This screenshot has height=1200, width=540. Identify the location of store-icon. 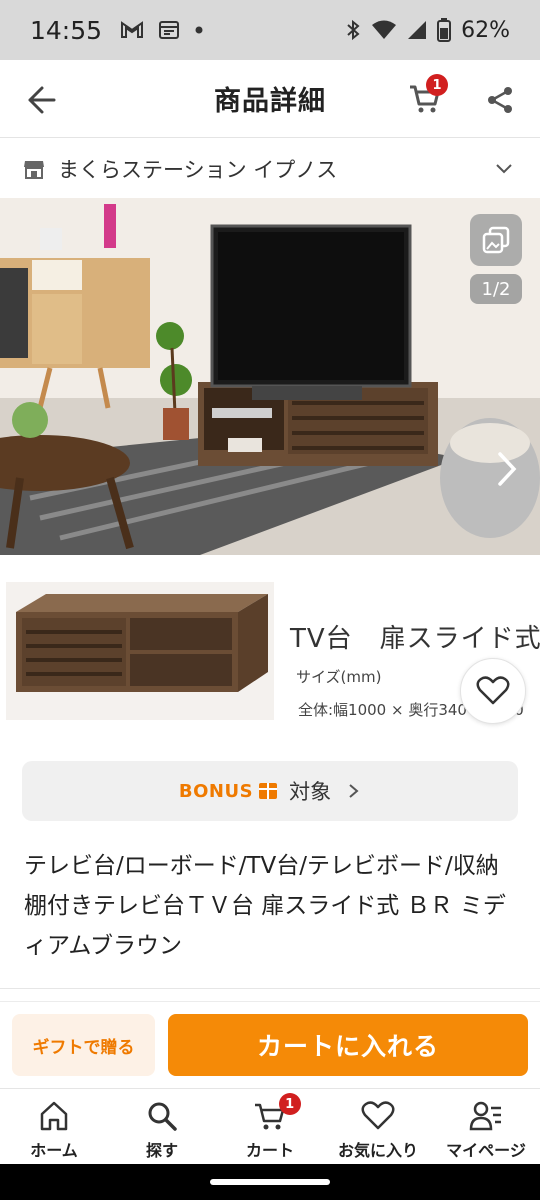
(34, 170).